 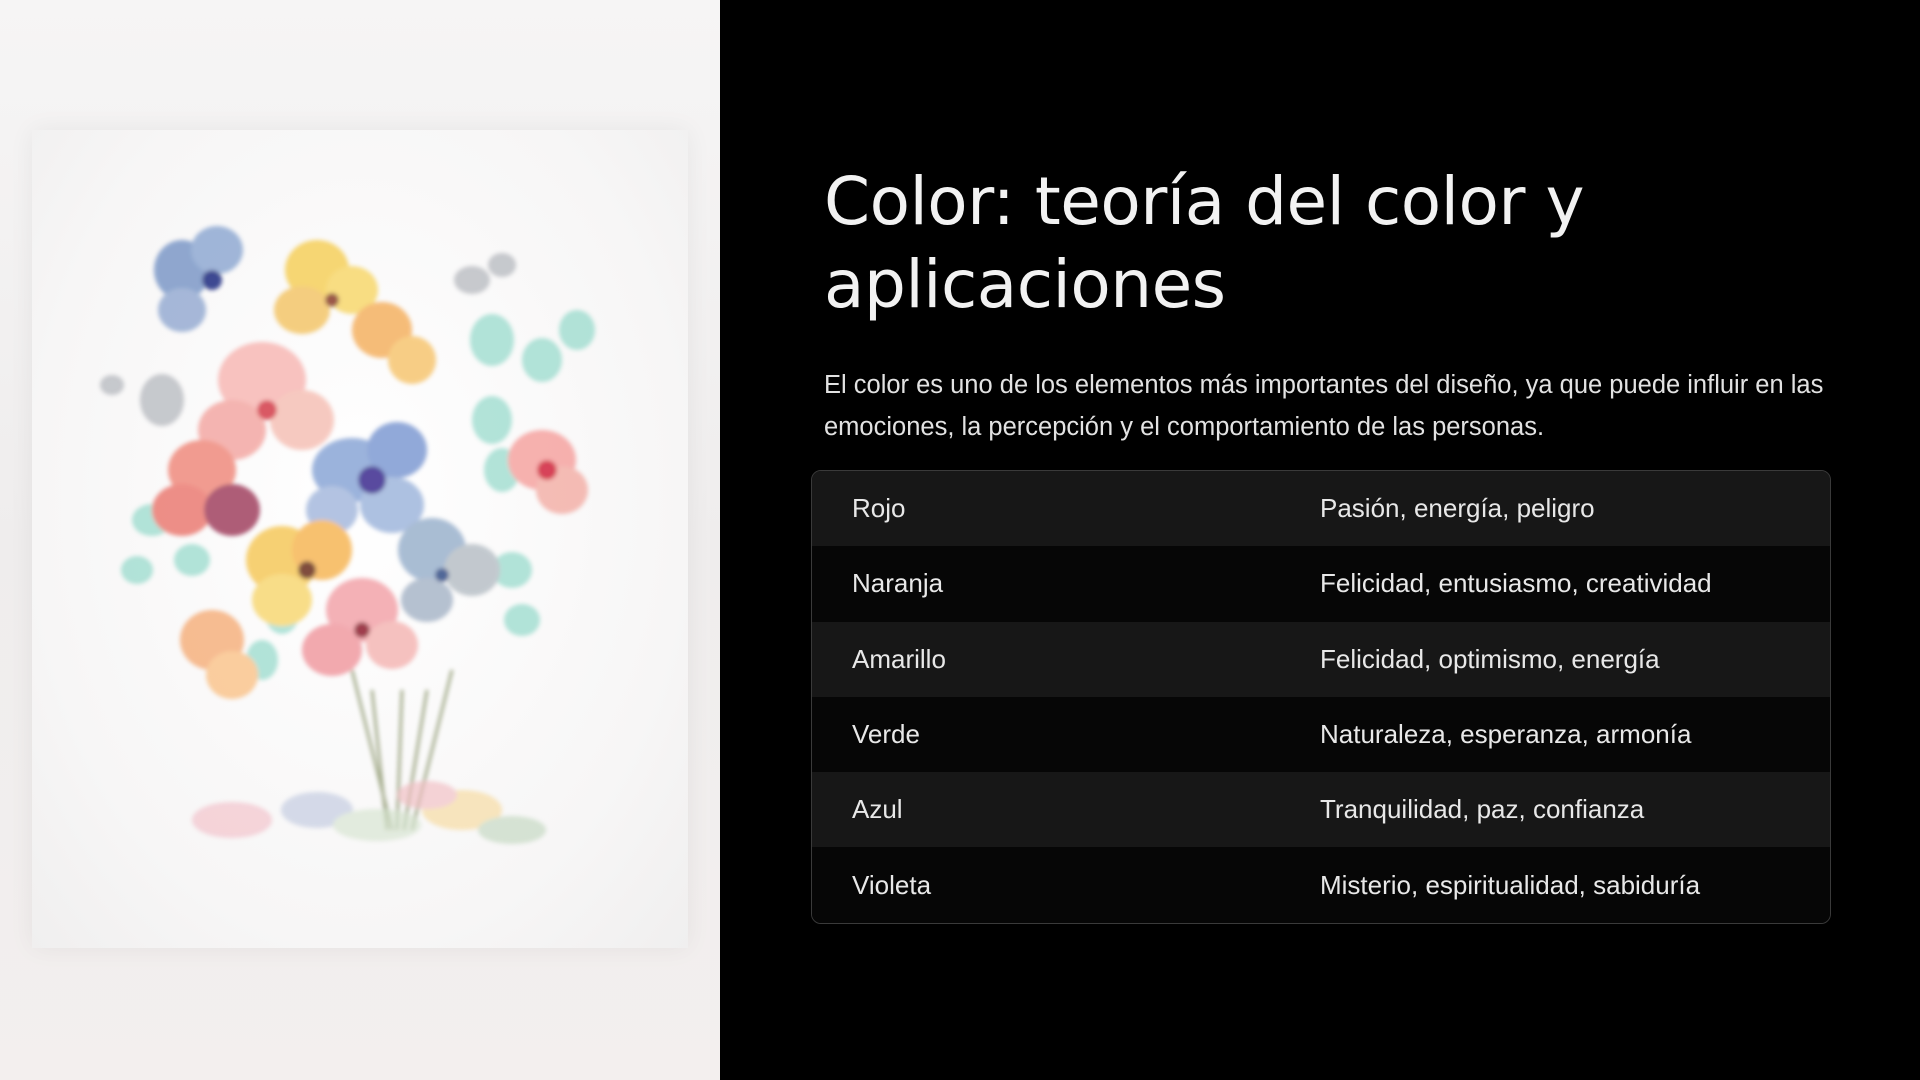 I want to click on color-meaning-cell: Tranquilidad, paz, confianza, so click(x=1482, y=809).